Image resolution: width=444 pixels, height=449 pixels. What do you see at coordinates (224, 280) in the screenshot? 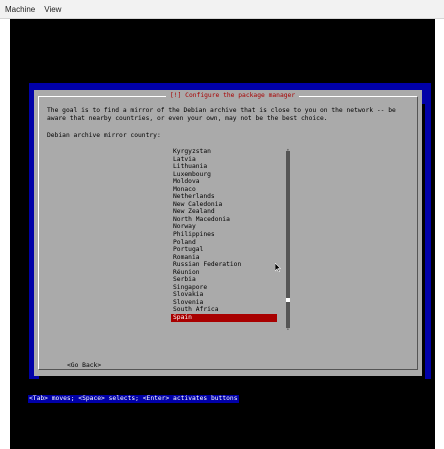
I see `list-item: Serbia` at bounding box center [224, 280].